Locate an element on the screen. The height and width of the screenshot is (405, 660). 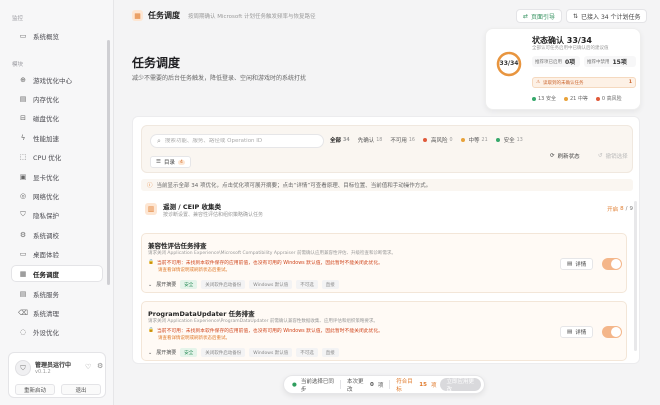
stat-enabled: 推荐项已启用 0项 is located at coordinates (556, 61).